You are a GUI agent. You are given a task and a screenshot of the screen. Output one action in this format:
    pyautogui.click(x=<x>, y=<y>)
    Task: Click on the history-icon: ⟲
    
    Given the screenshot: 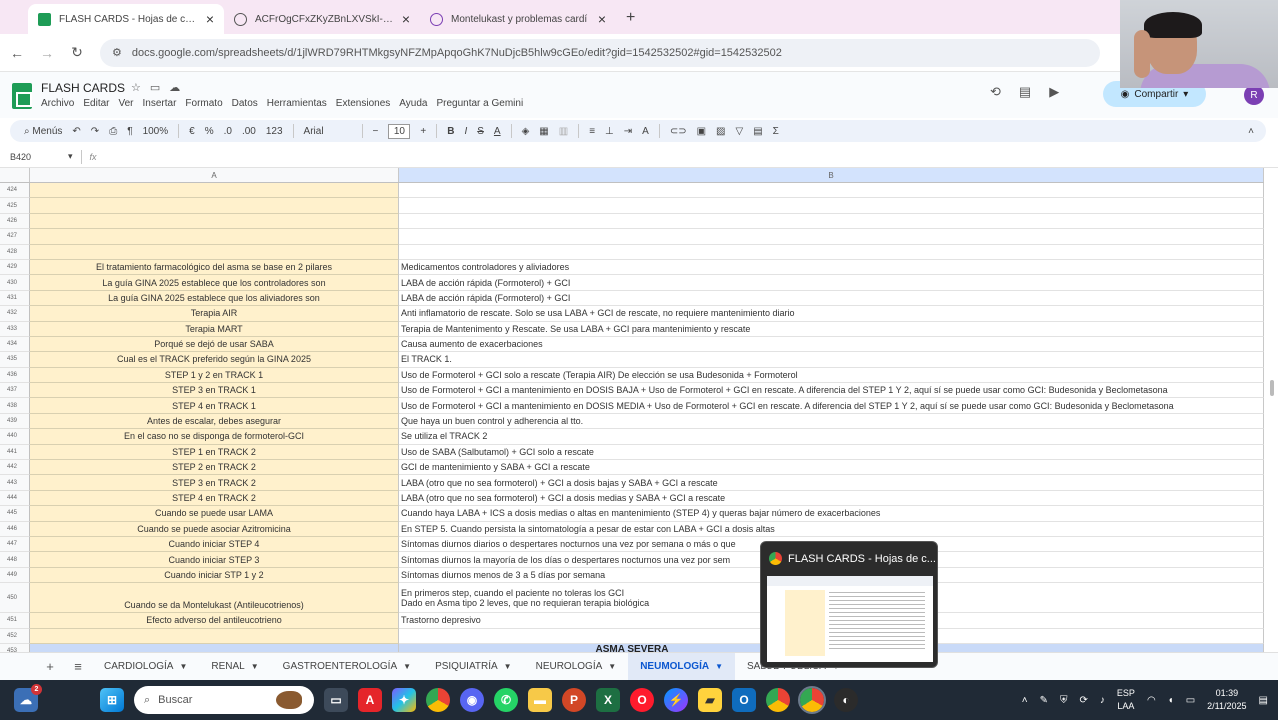 What is the action you would take?
    pyautogui.click(x=995, y=92)
    